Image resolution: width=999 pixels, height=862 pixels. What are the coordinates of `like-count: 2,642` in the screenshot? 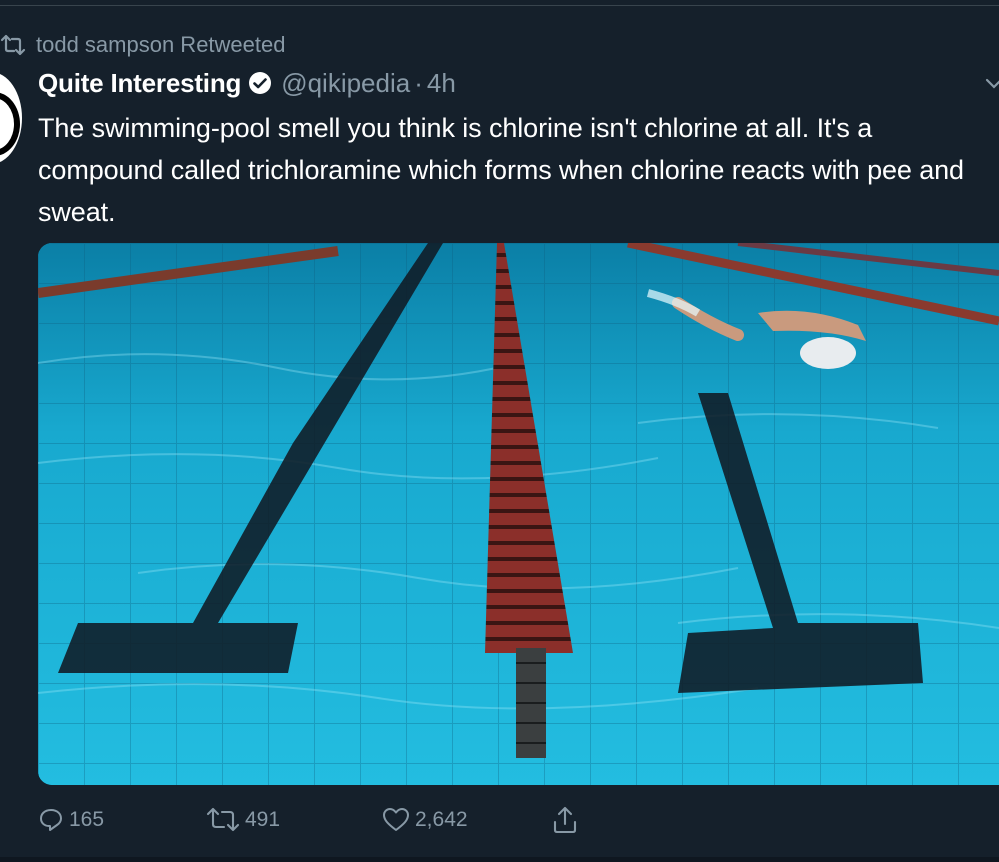 It's located at (441, 819).